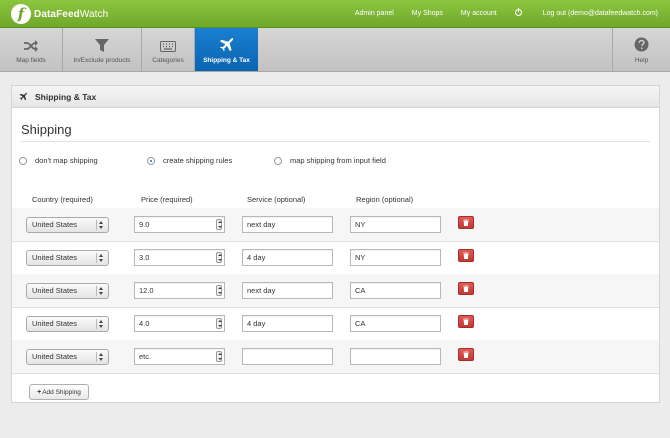 This screenshot has width=670, height=438. What do you see at coordinates (518, 12) in the screenshot?
I see `power-icon` at bounding box center [518, 12].